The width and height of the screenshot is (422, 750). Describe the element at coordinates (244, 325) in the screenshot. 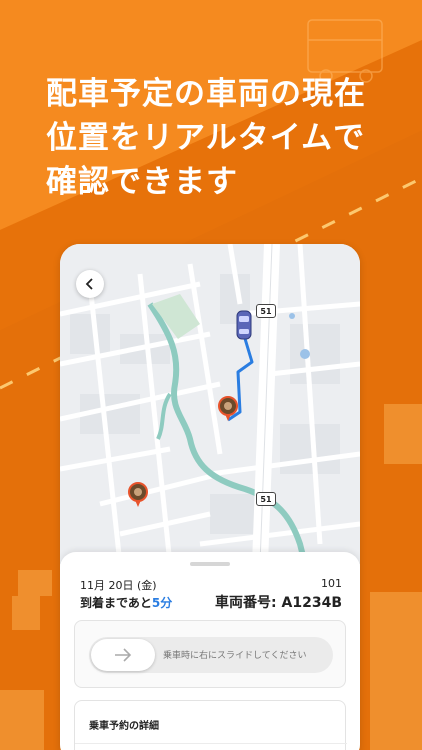

I see `car-icon` at that location.